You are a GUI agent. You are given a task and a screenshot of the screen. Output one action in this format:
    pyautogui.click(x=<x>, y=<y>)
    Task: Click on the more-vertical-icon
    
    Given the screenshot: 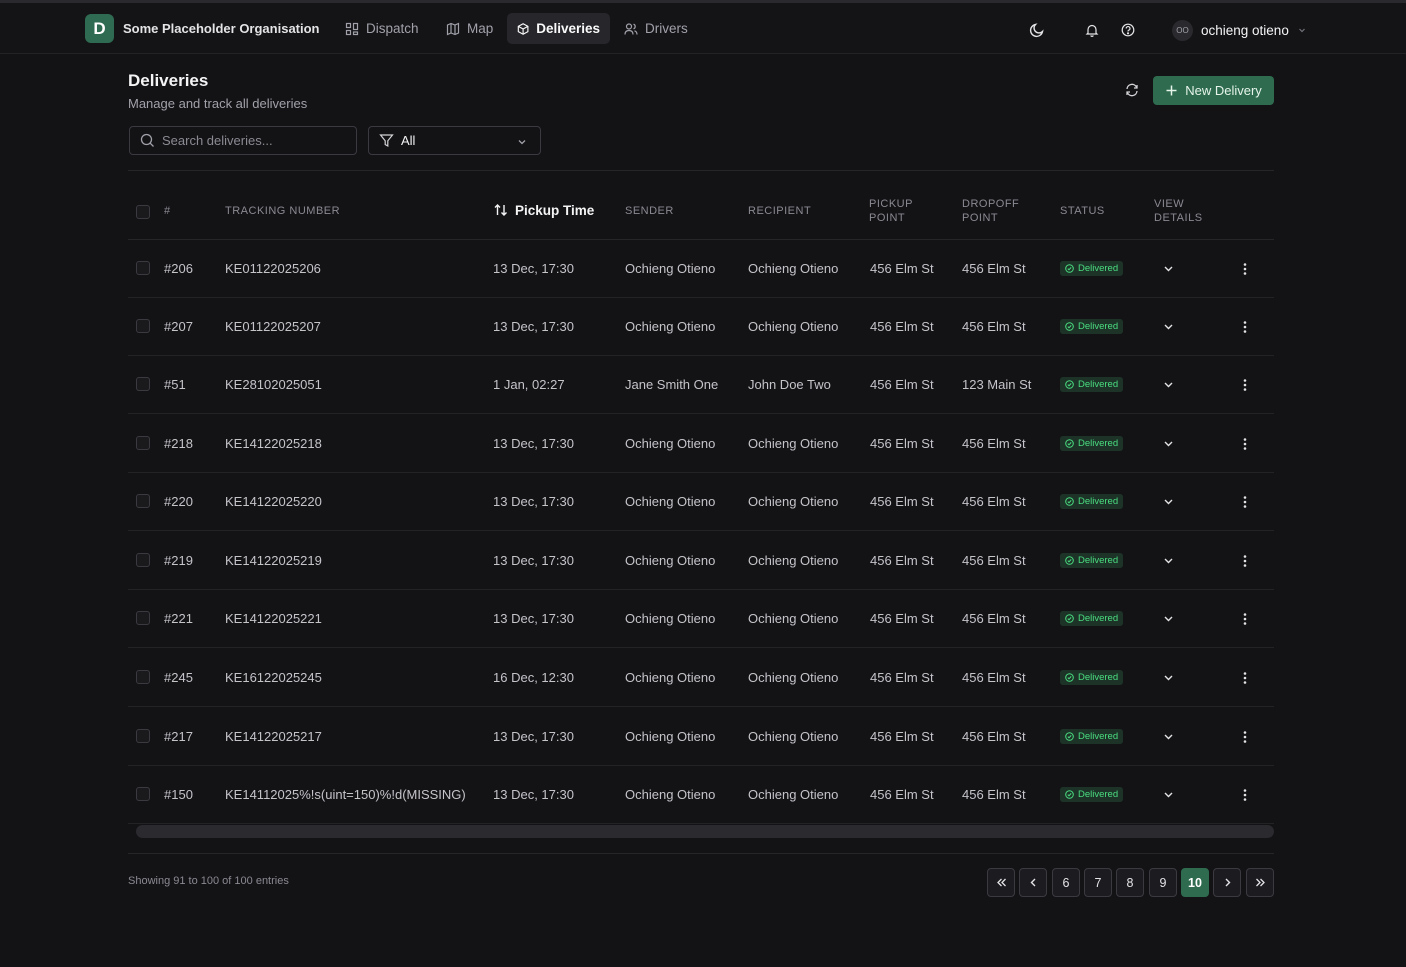 What is the action you would take?
    pyautogui.click(x=1245, y=326)
    